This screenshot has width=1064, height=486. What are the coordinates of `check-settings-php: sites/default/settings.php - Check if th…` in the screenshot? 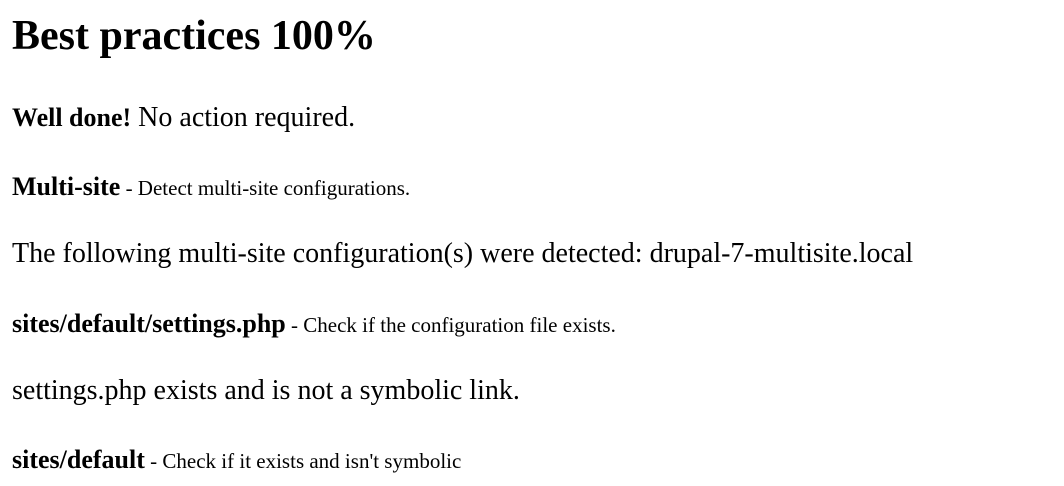 It's located at (314, 326).